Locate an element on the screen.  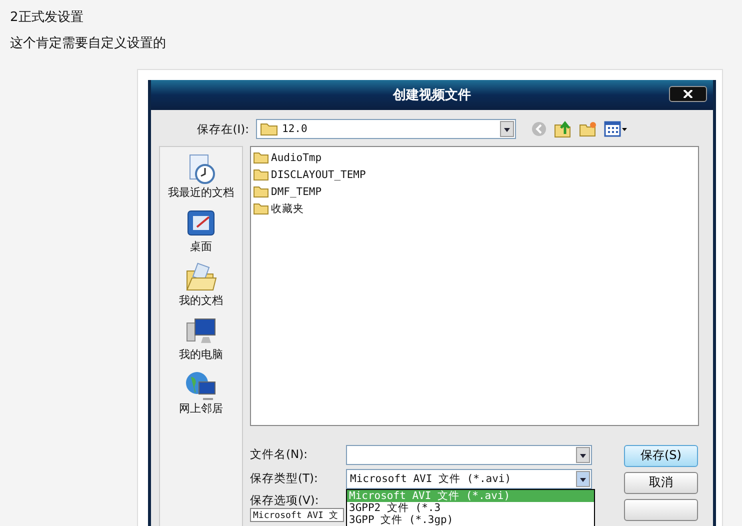
window-title: 创建视频文件 is located at coordinates (432, 95).